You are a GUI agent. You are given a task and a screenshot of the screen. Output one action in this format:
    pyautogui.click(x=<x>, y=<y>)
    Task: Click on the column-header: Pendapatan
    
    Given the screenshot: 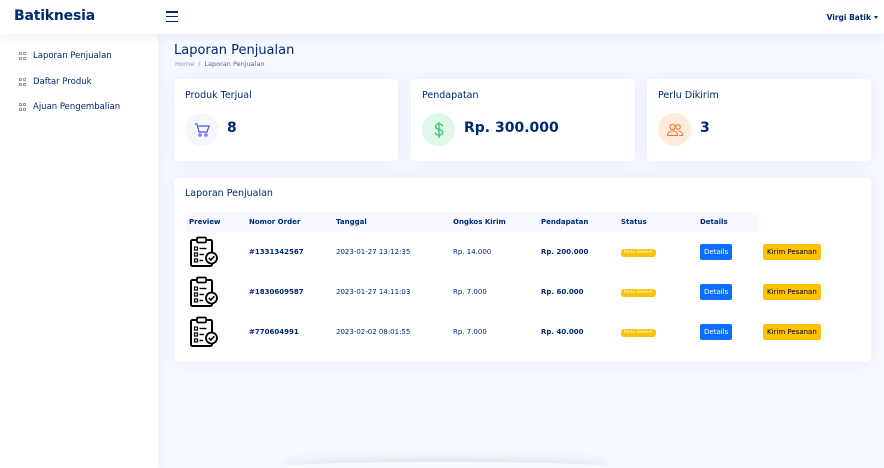 What is the action you would take?
    pyautogui.click(x=577, y=222)
    